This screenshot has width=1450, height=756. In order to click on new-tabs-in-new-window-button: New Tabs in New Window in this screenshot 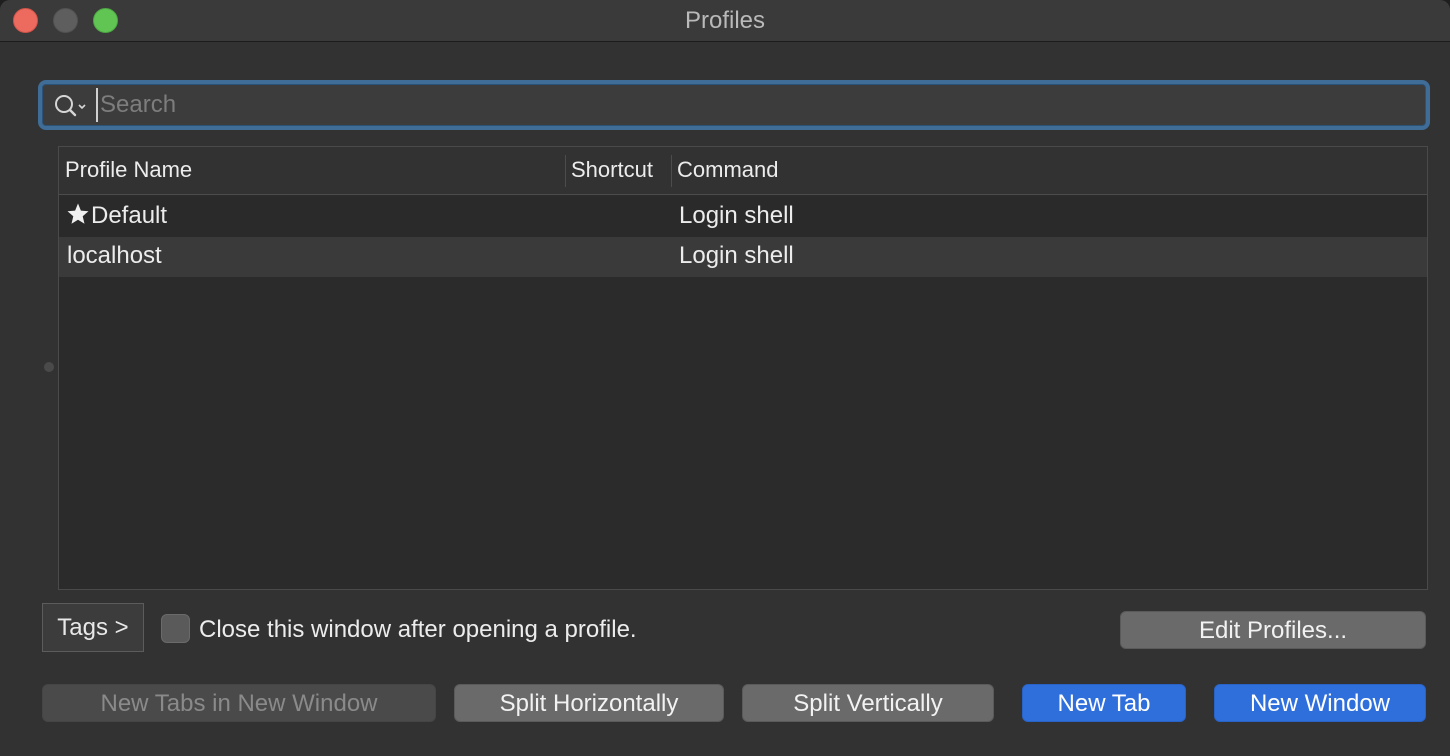, I will do `click(239, 703)`.